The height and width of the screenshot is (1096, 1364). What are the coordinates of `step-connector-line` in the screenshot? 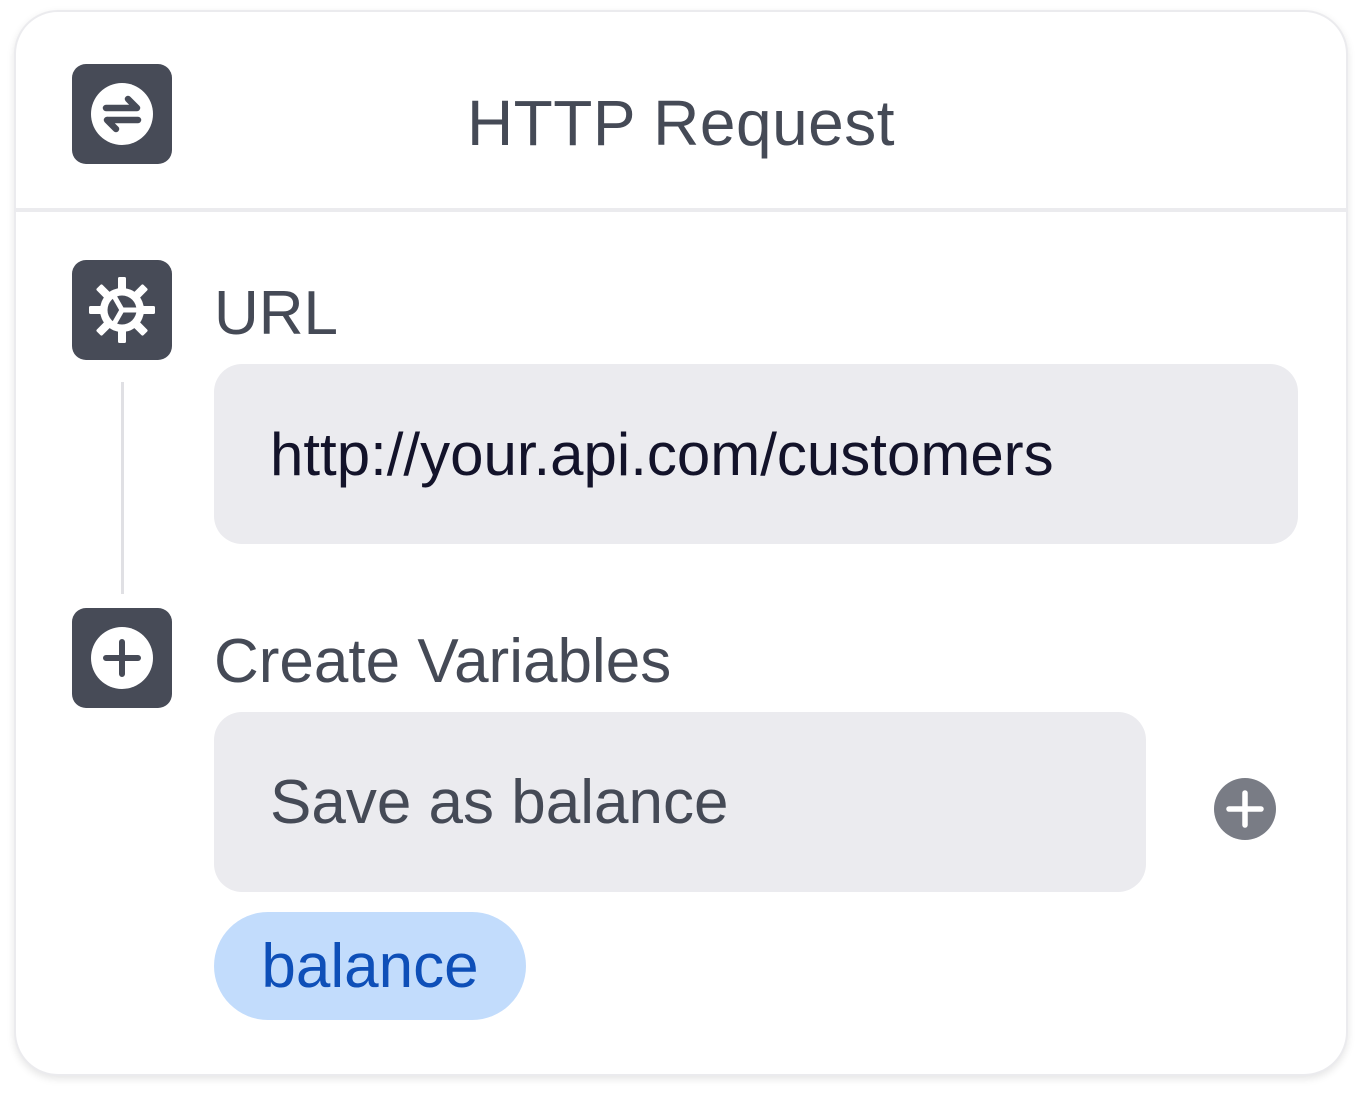 It's located at (122, 488).